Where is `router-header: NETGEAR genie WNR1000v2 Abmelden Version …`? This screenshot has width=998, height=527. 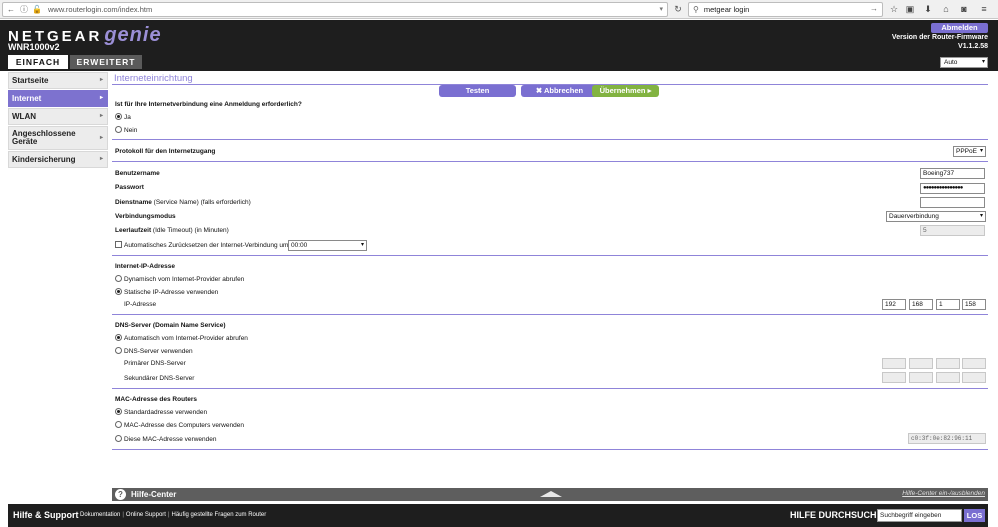 router-header: NETGEAR genie WNR1000v2 Abmelden Version … is located at coordinates (499, 45).